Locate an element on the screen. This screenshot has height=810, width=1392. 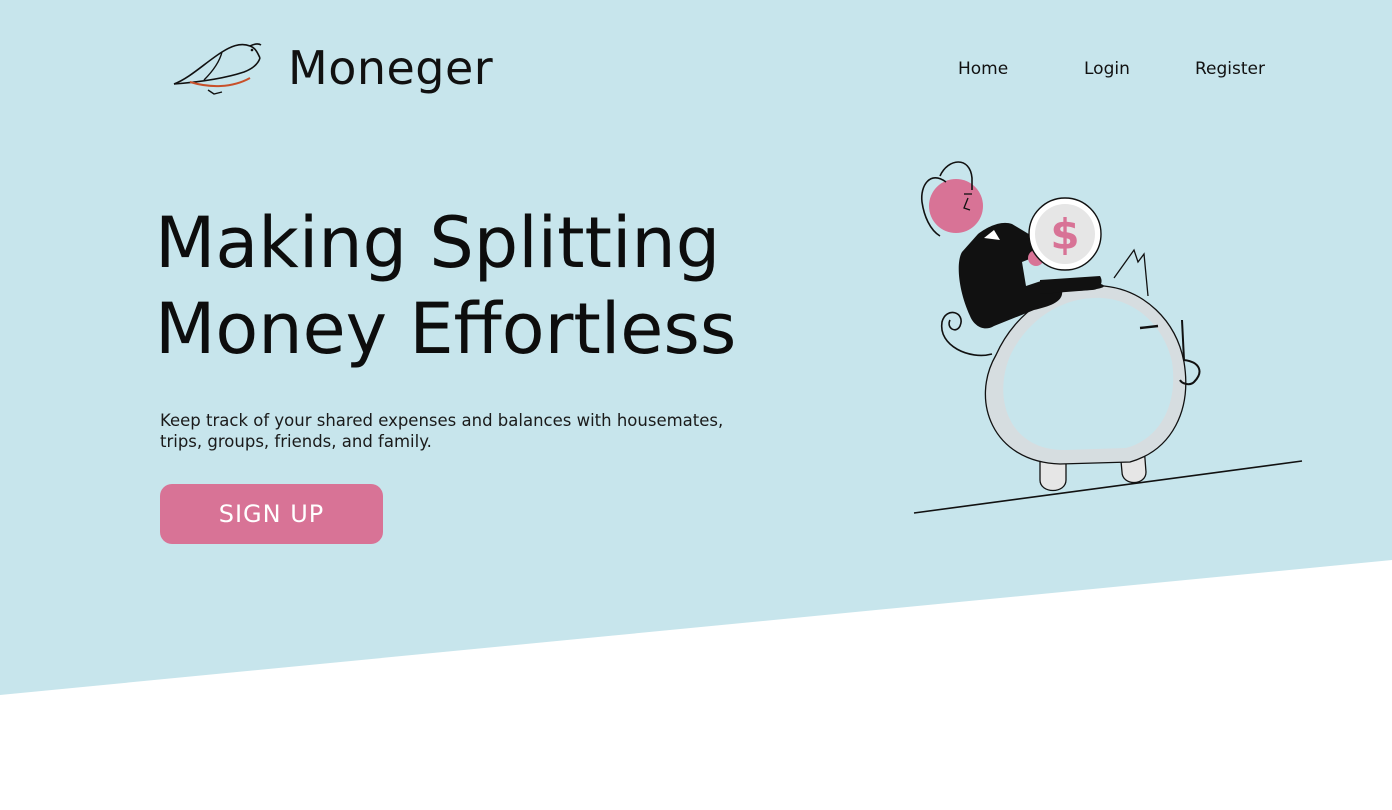
hero-headline-line-1: Making Splitting is located at coordinates (438, 243).